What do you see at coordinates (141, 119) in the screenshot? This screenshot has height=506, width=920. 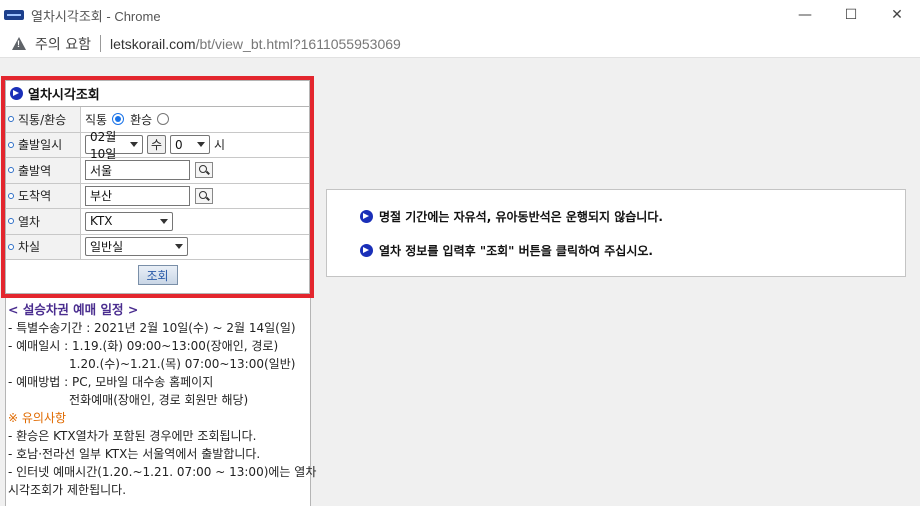 I see `transfer-option-label: 환승` at bounding box center [141, 119].